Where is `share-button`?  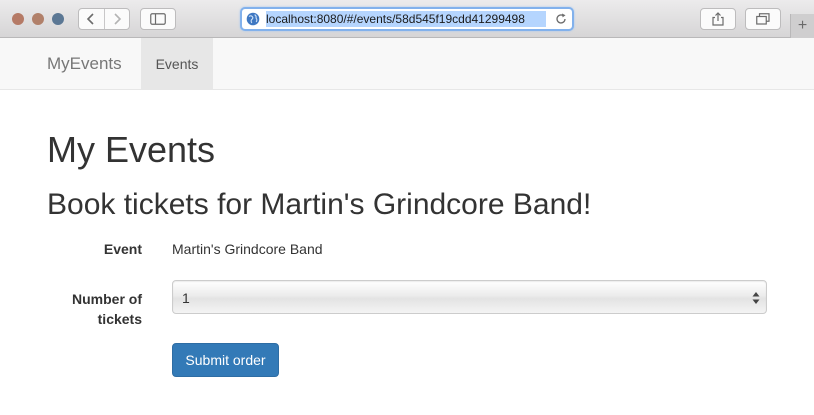
share-button is located at coordinates (718, 19).